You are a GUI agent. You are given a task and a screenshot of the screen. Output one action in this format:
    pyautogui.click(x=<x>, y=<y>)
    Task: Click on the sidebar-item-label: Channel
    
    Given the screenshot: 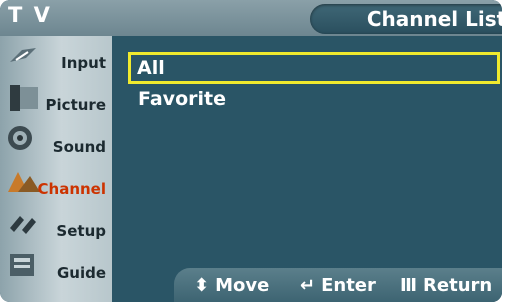 What is the action you would take?
    pyautogui.click(x=71, y=189)
    